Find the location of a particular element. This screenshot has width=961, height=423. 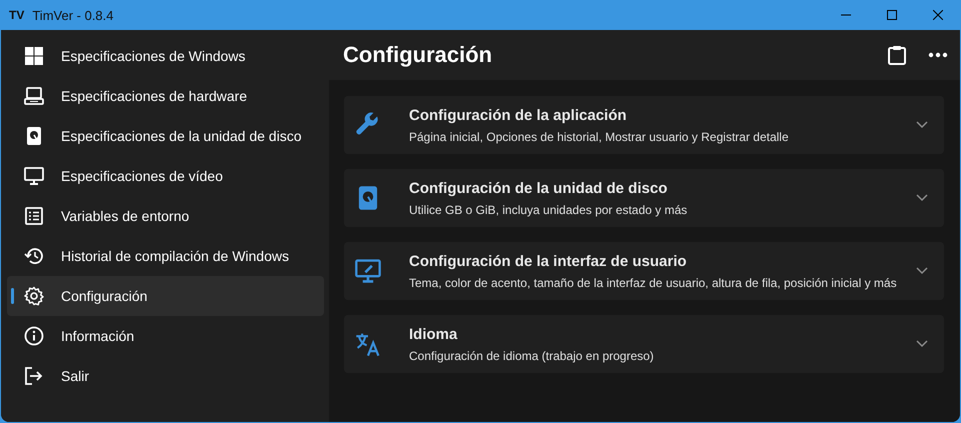

card-description: Utilice GB o GiB, incluya unidades por estado y más is located at coordinates (548, 209).